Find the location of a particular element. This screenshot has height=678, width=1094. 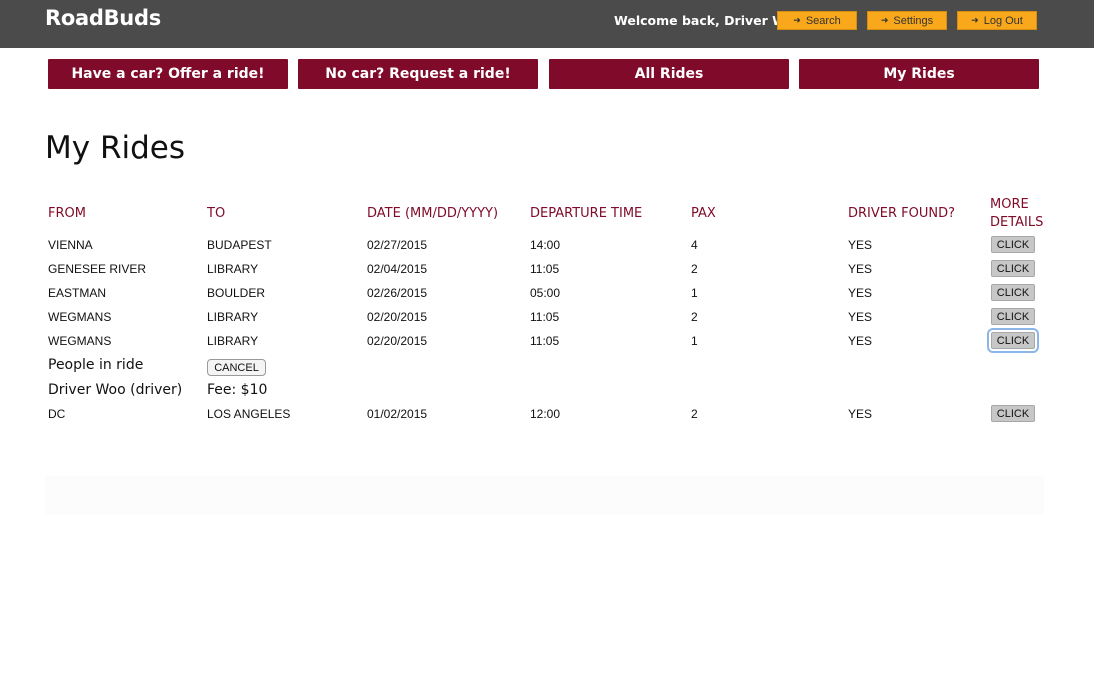

cell-date: 01/02/2015 is located at coordinates (397, 414).